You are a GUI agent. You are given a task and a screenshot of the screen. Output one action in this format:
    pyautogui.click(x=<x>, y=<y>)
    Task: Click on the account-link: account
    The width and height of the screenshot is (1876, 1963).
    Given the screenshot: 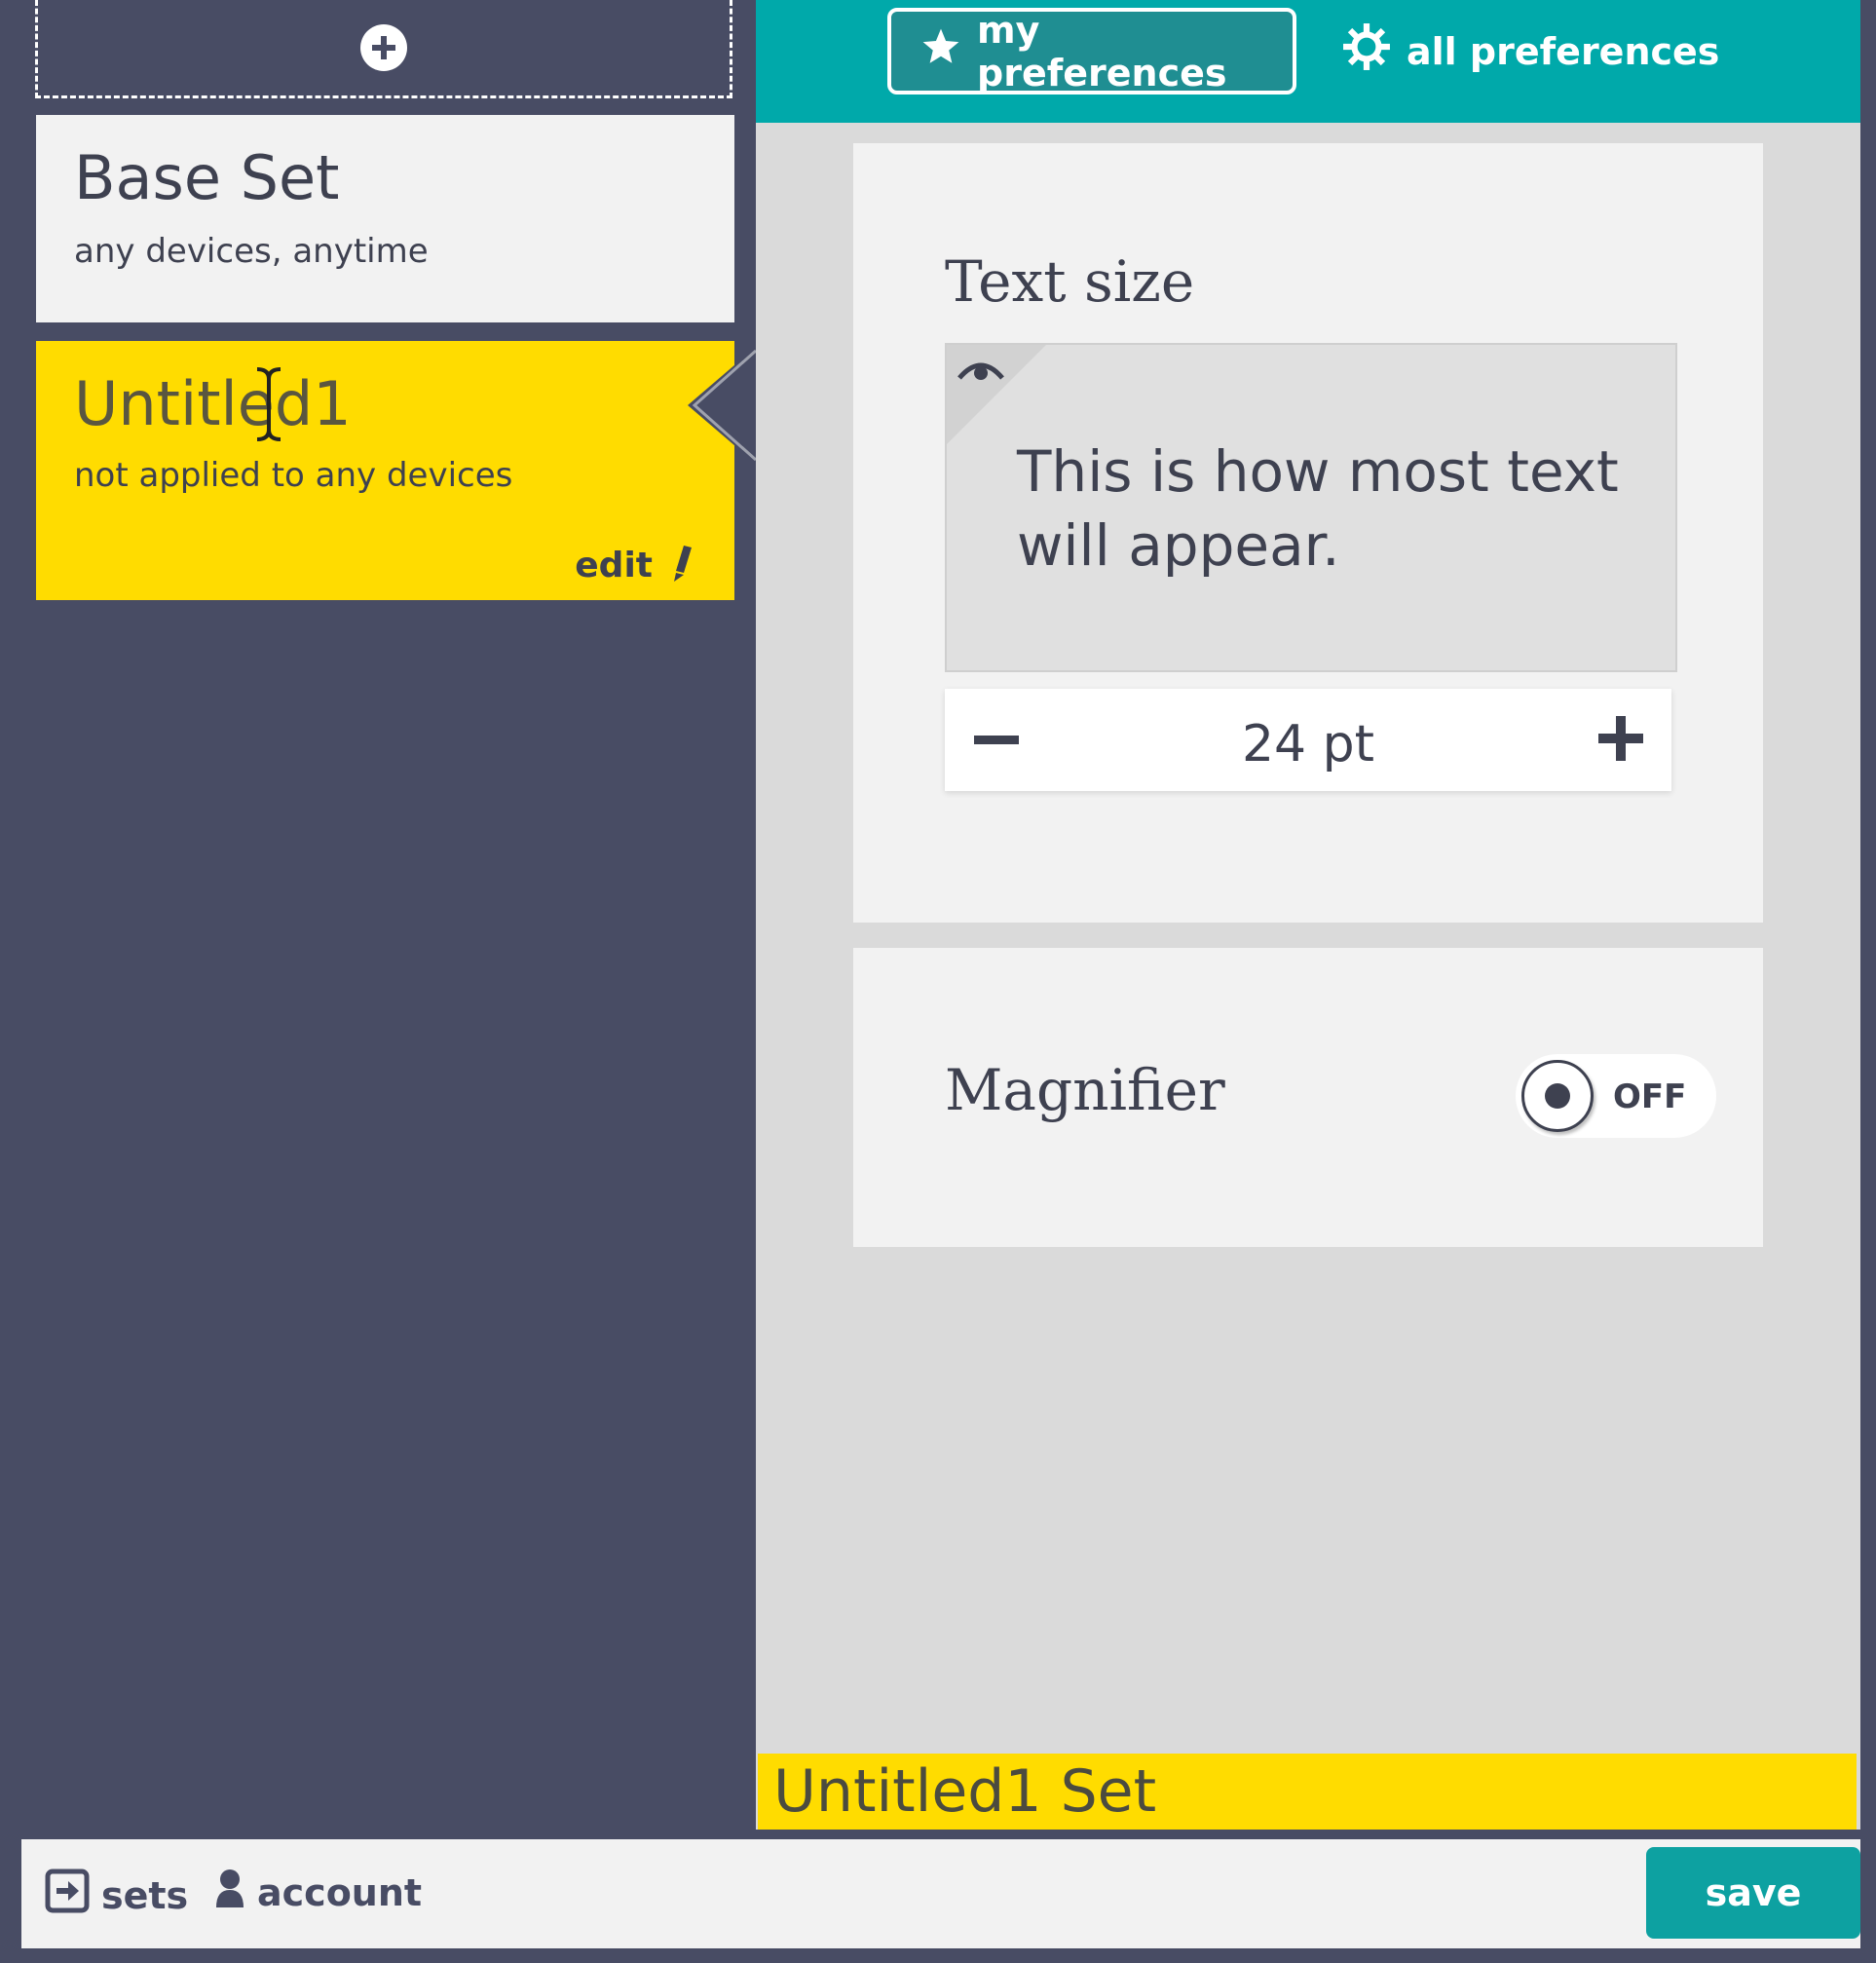 What is the action you would take?
    pyautogui.click(x=318, y=1892)
    